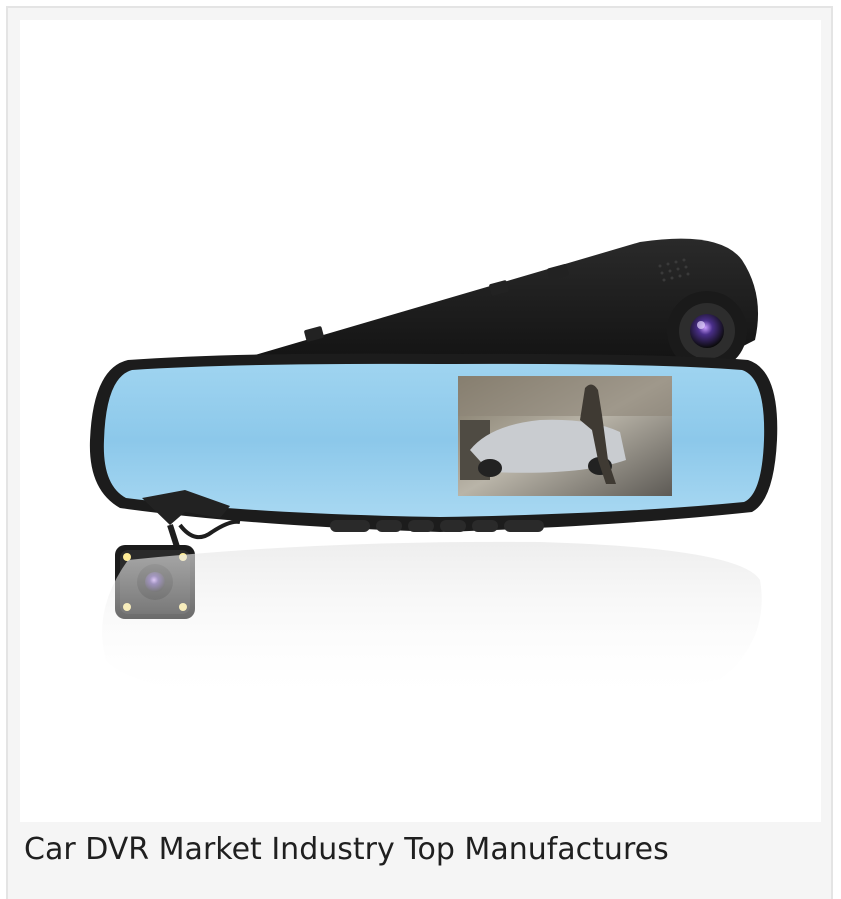 This screenshot has width=841, height=899. Describe the element at coordinates (565, 436) in the screenshot. I see `video-display-screen` at that location.